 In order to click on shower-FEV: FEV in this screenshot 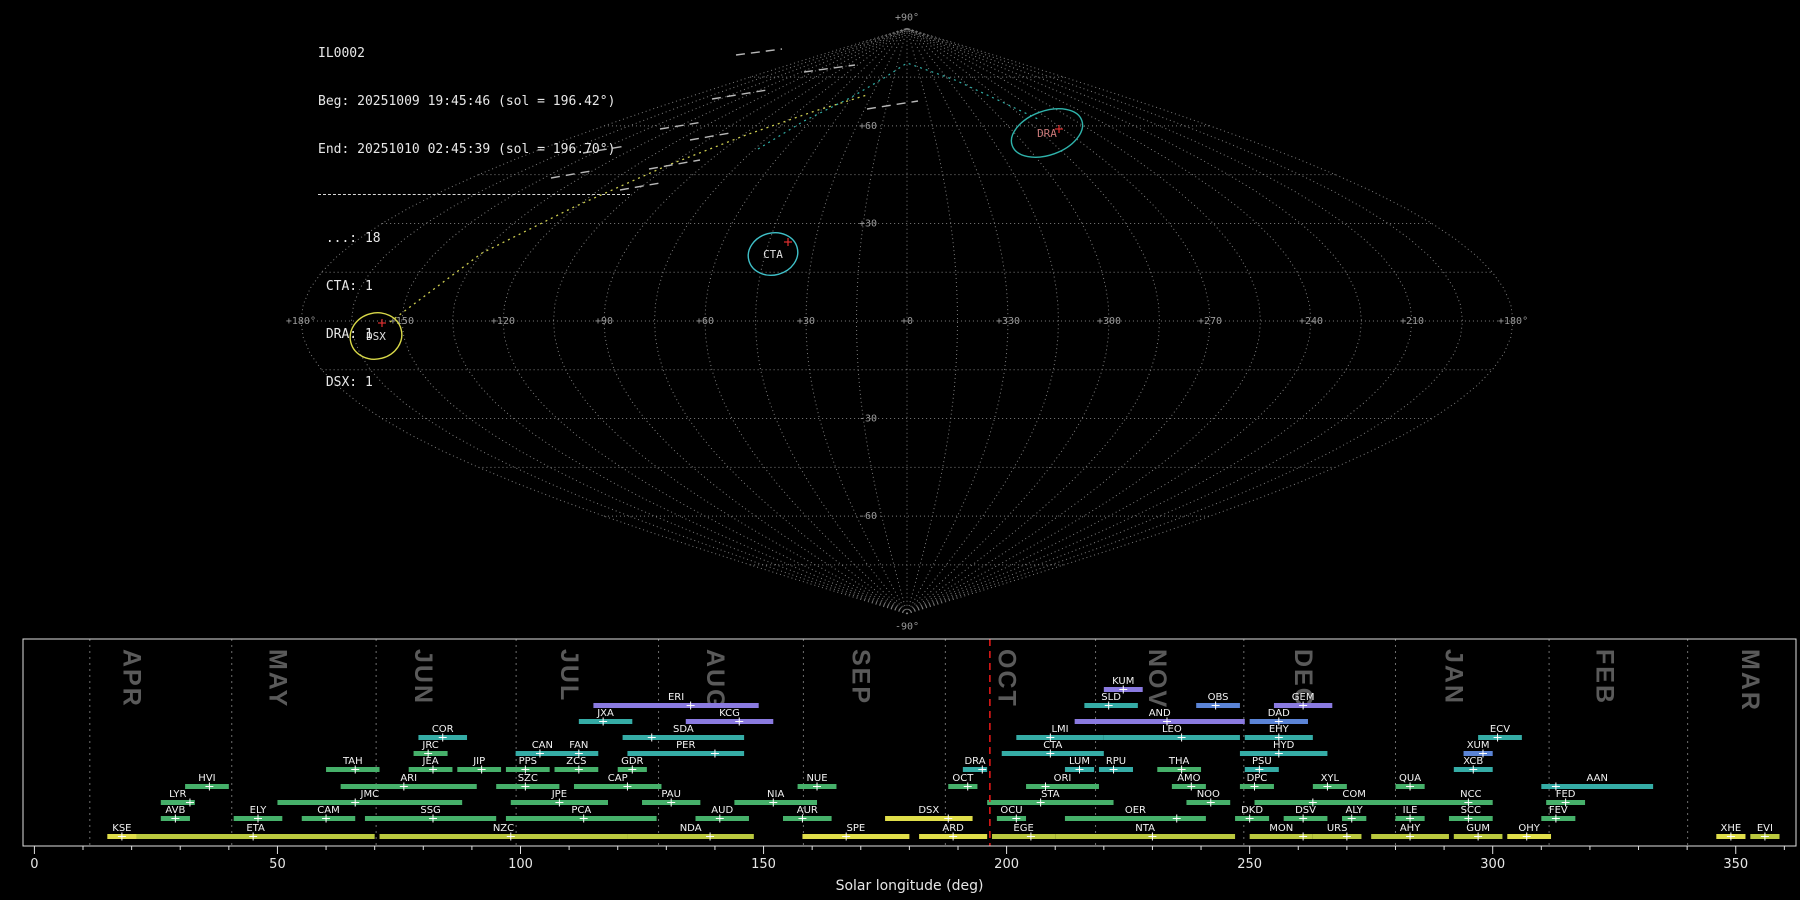, I will do `click(1558, 814)`.